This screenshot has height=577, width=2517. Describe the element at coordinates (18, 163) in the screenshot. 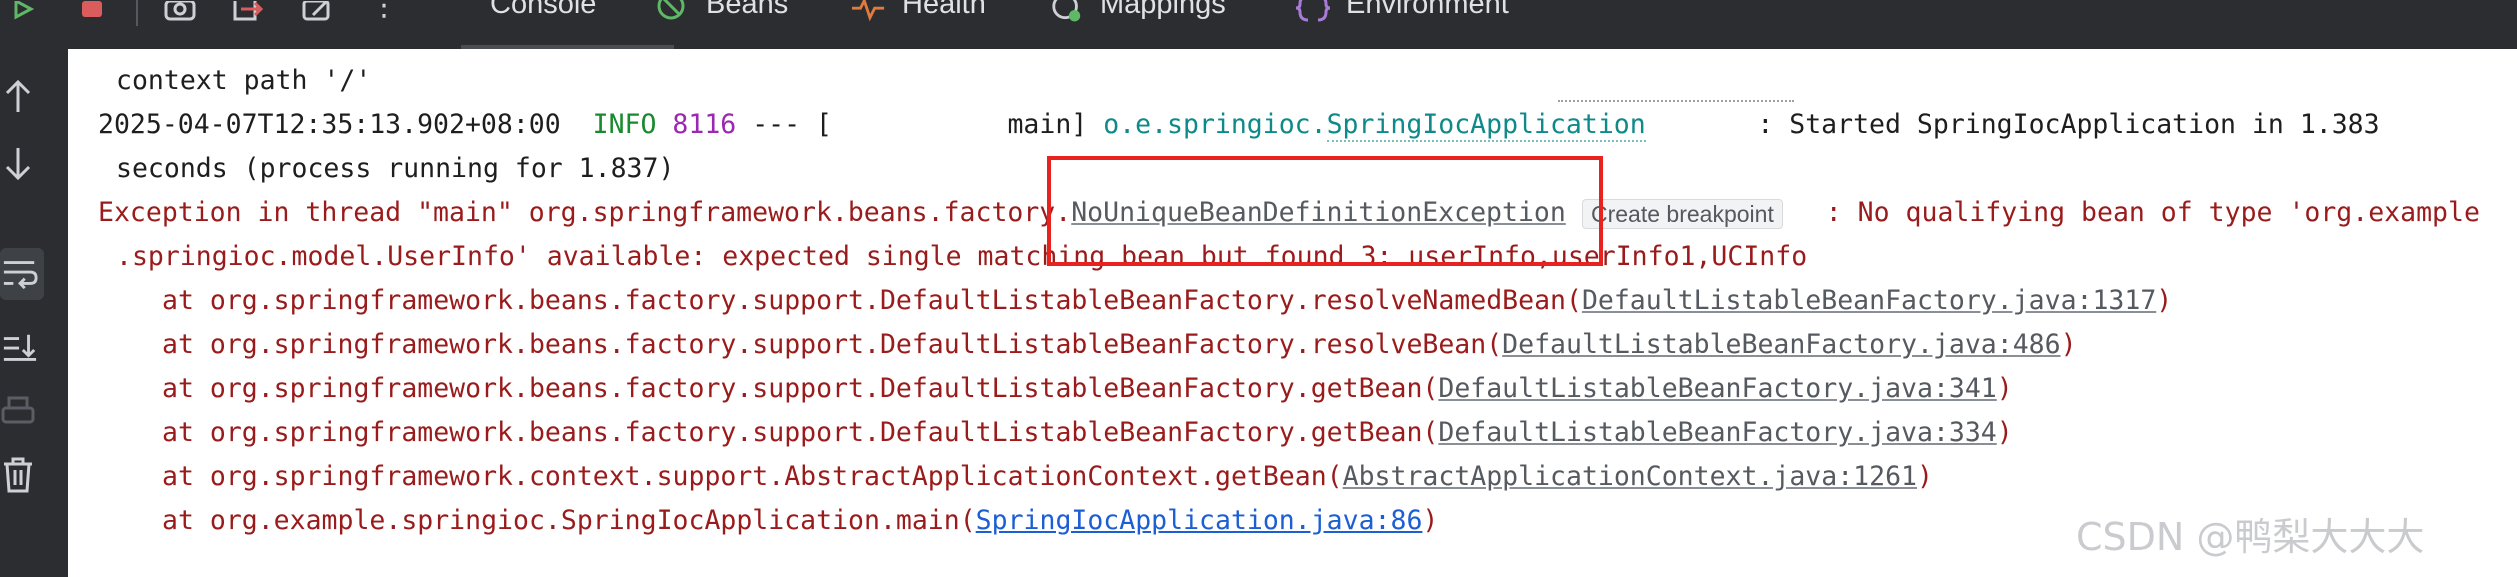

I see `scroll-down-icon` at that location.